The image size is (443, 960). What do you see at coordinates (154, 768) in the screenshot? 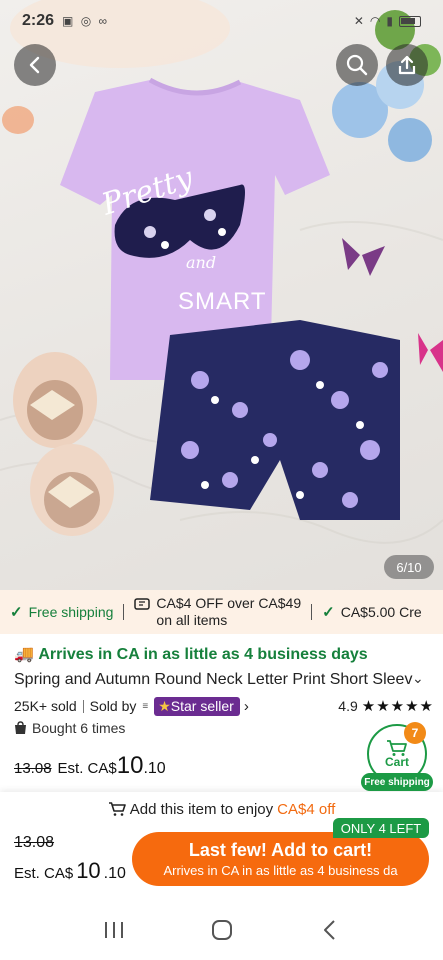
I see `price-cents: .10` at bounding box center [154, 768].